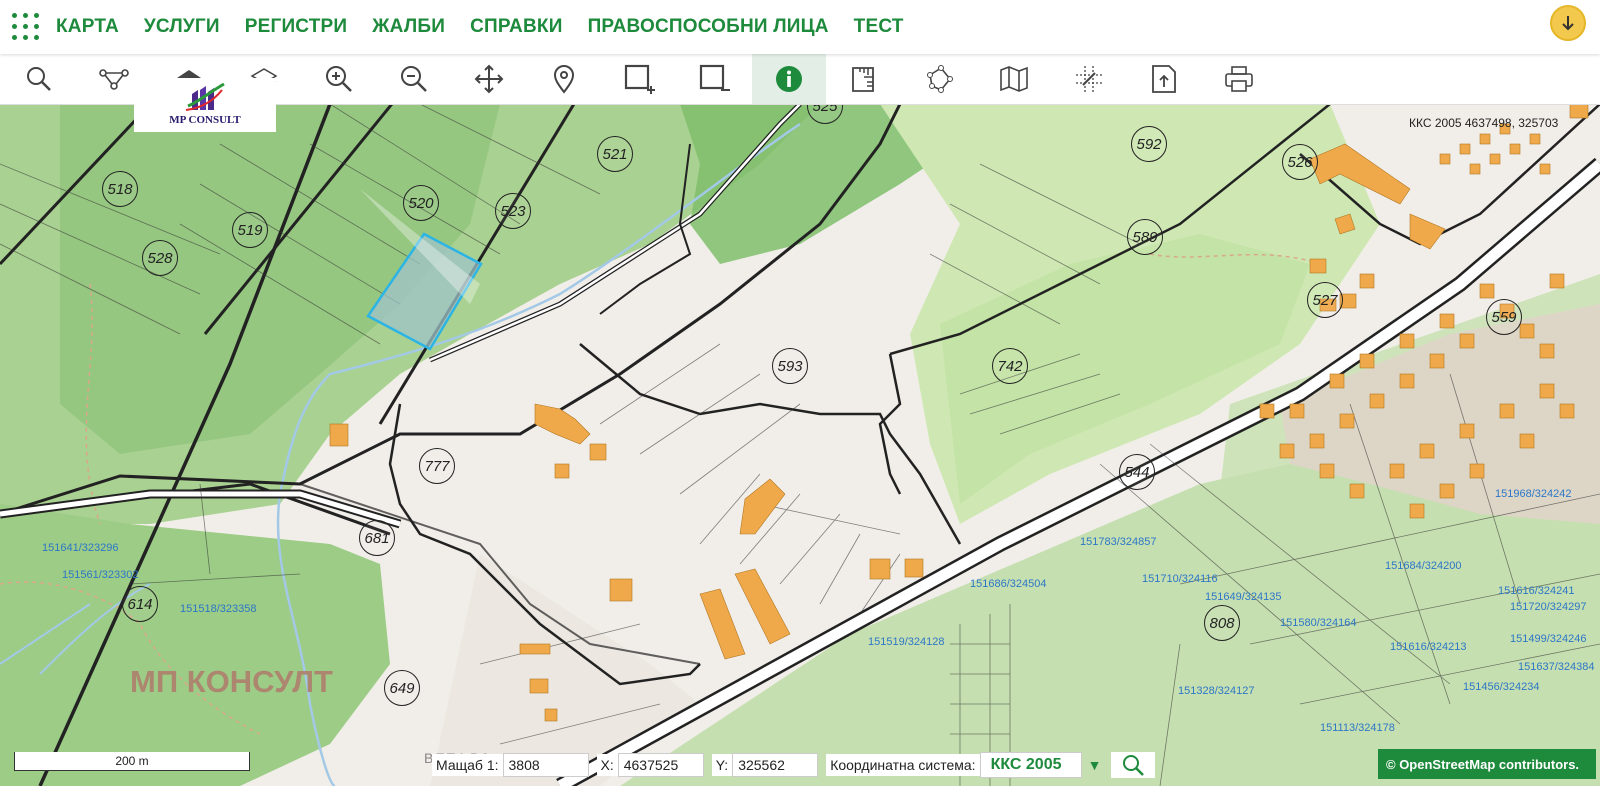 The image size is (1600, 786). I want to click on cadastre-label: 151649/324135, so click(1243, 597).